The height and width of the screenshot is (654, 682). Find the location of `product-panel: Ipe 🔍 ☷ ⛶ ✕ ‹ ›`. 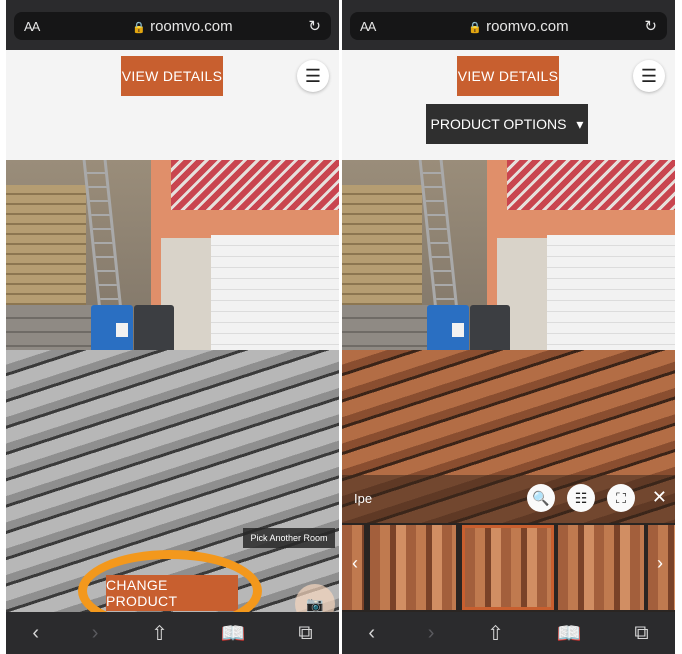

product-panel: Ipe 🔍 ☷ ⛶ ✕ ‹ › is located at coordinates (508, 543).